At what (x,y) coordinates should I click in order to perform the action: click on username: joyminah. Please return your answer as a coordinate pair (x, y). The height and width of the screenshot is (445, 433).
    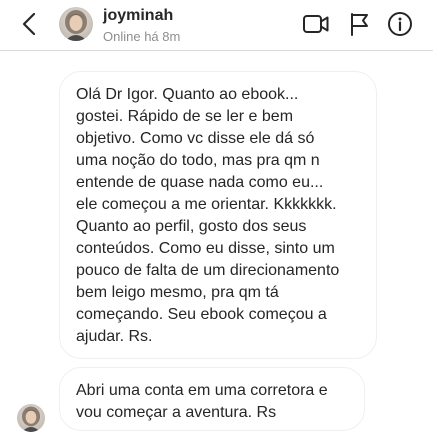
    Looking at the image, I should click on (138, 15).